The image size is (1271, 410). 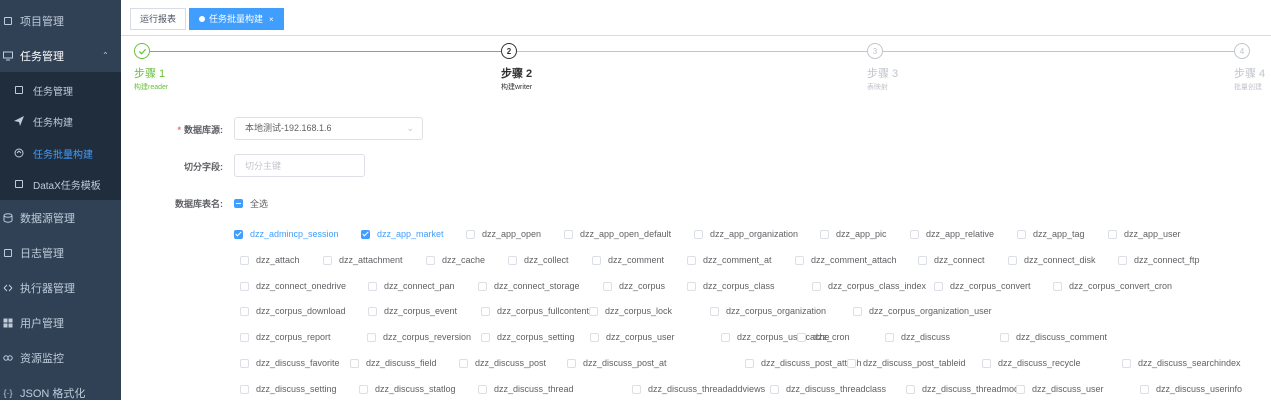 What do you see at coordinates (959, 260) in the screenshot?
I see `table-checkbox-label: dzz_connect` at bounding box center [959, 260].